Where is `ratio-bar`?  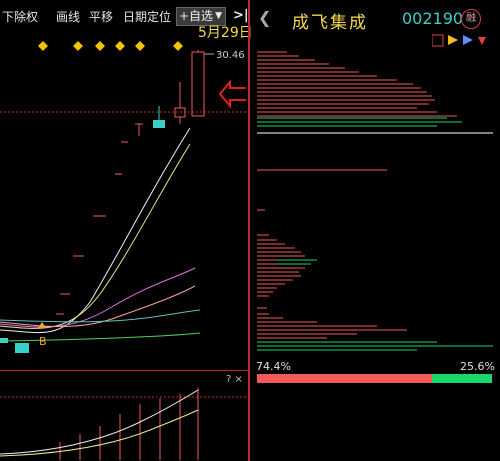 ratio-bar is located at coordinates (374, 378).